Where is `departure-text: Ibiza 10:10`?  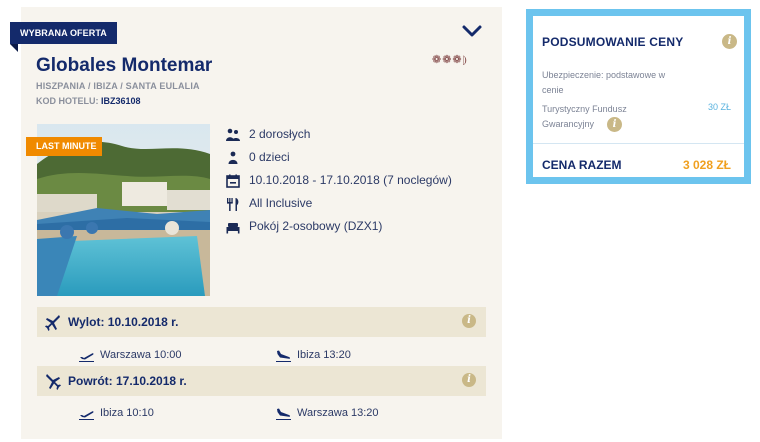
departure-text: Ibiza 10:10 is located at coordinates (127, 413).